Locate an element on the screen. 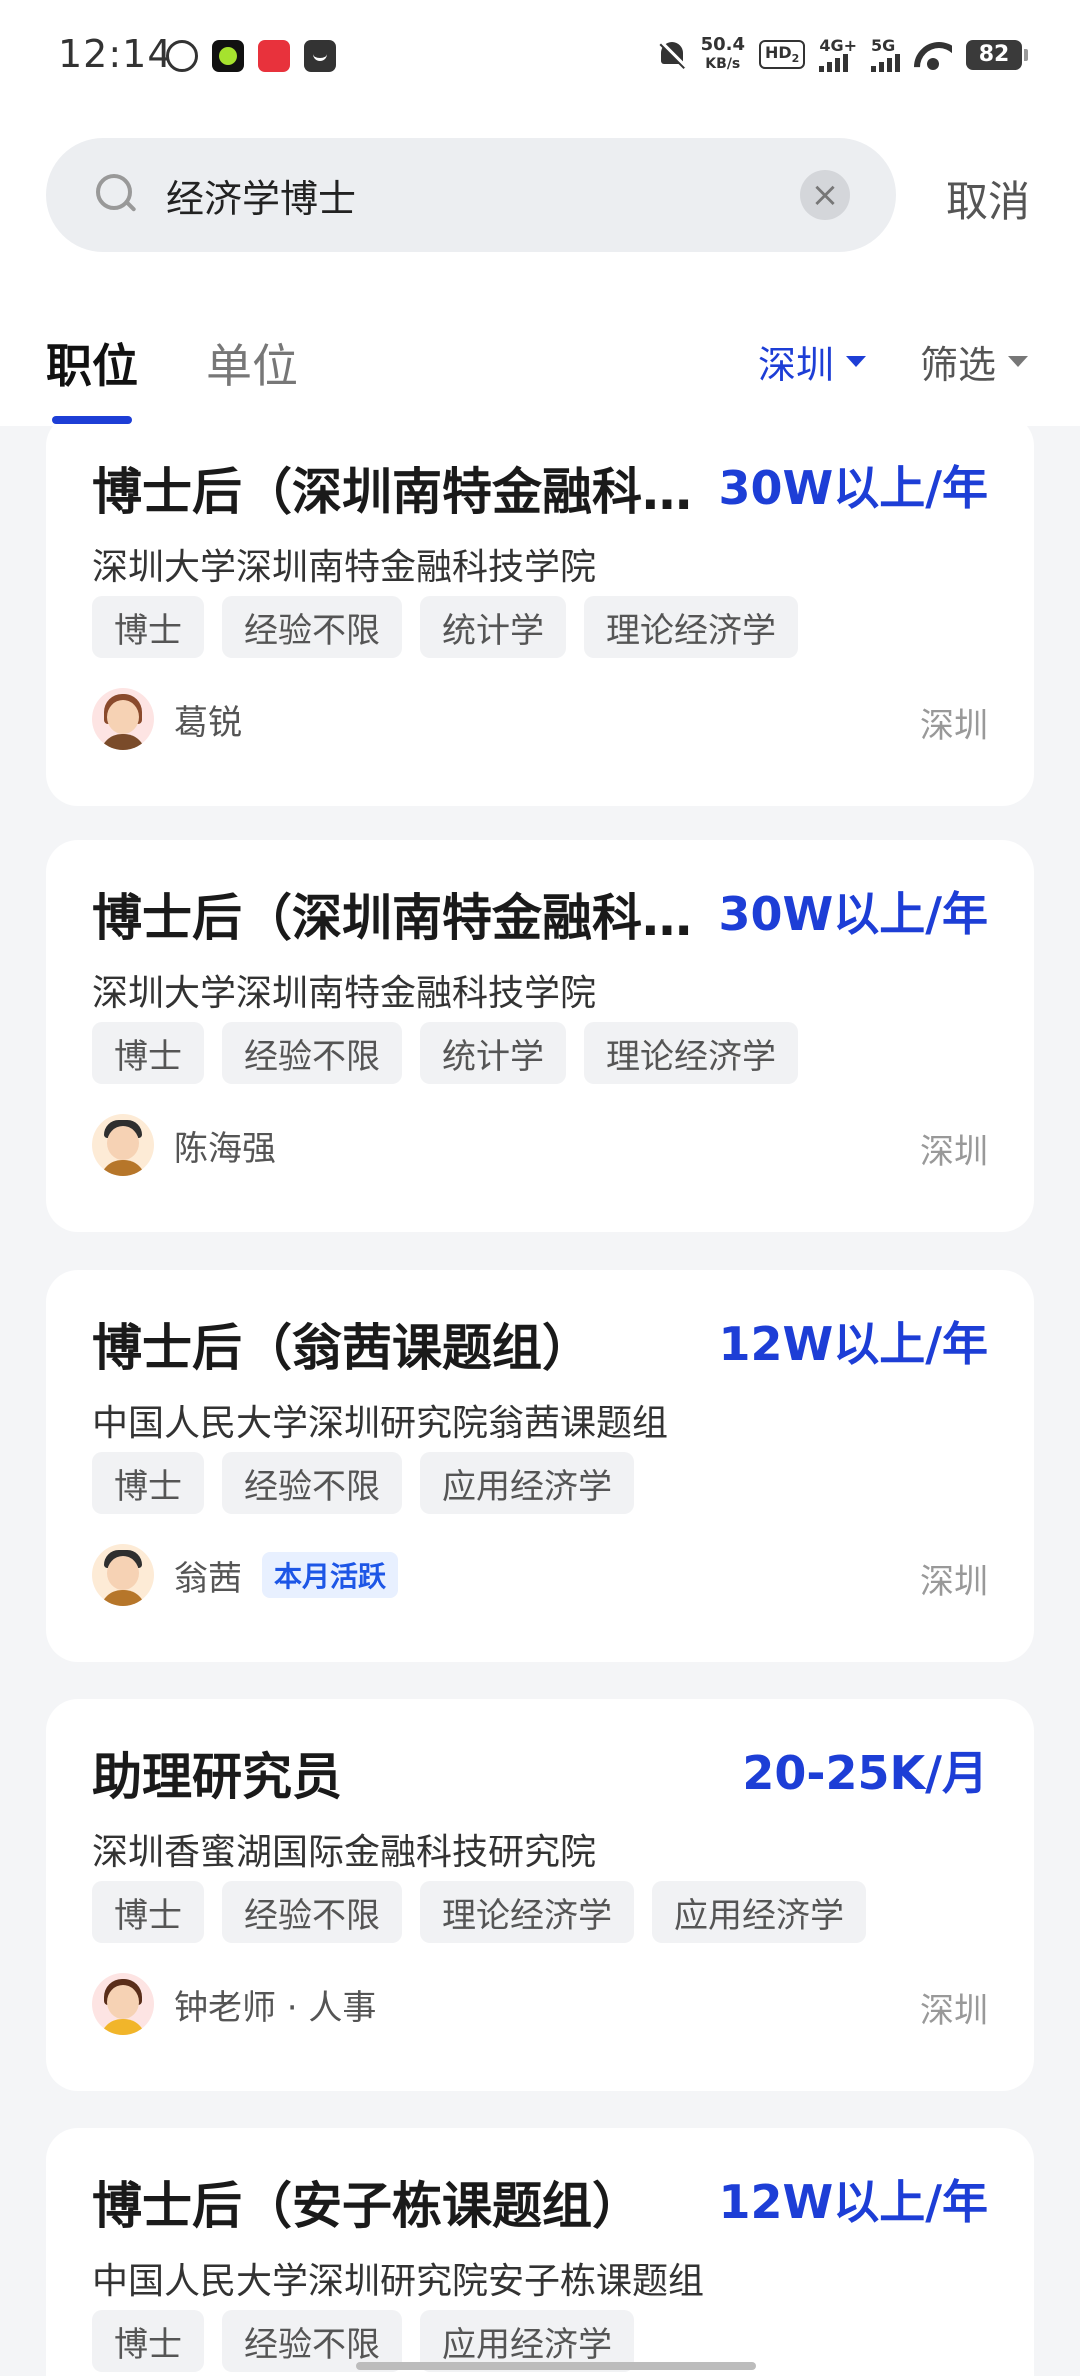  active-this-month-badge: 本月活跃 is located at coordinates (330, 1575).